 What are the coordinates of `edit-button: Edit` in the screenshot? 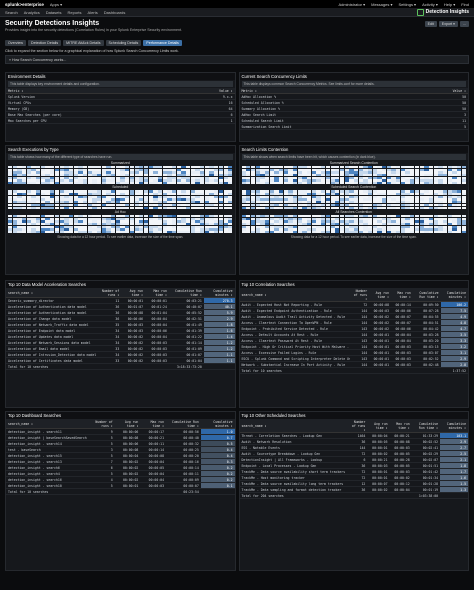 It's located at (430, 24).